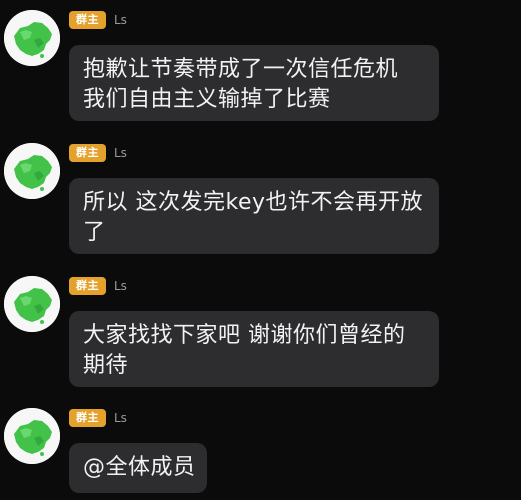 This screenshot has width=521, height=500. I want to click on message-text-line: 大家找找下家吧 谢谢你们曾经的, so click(244, 335).